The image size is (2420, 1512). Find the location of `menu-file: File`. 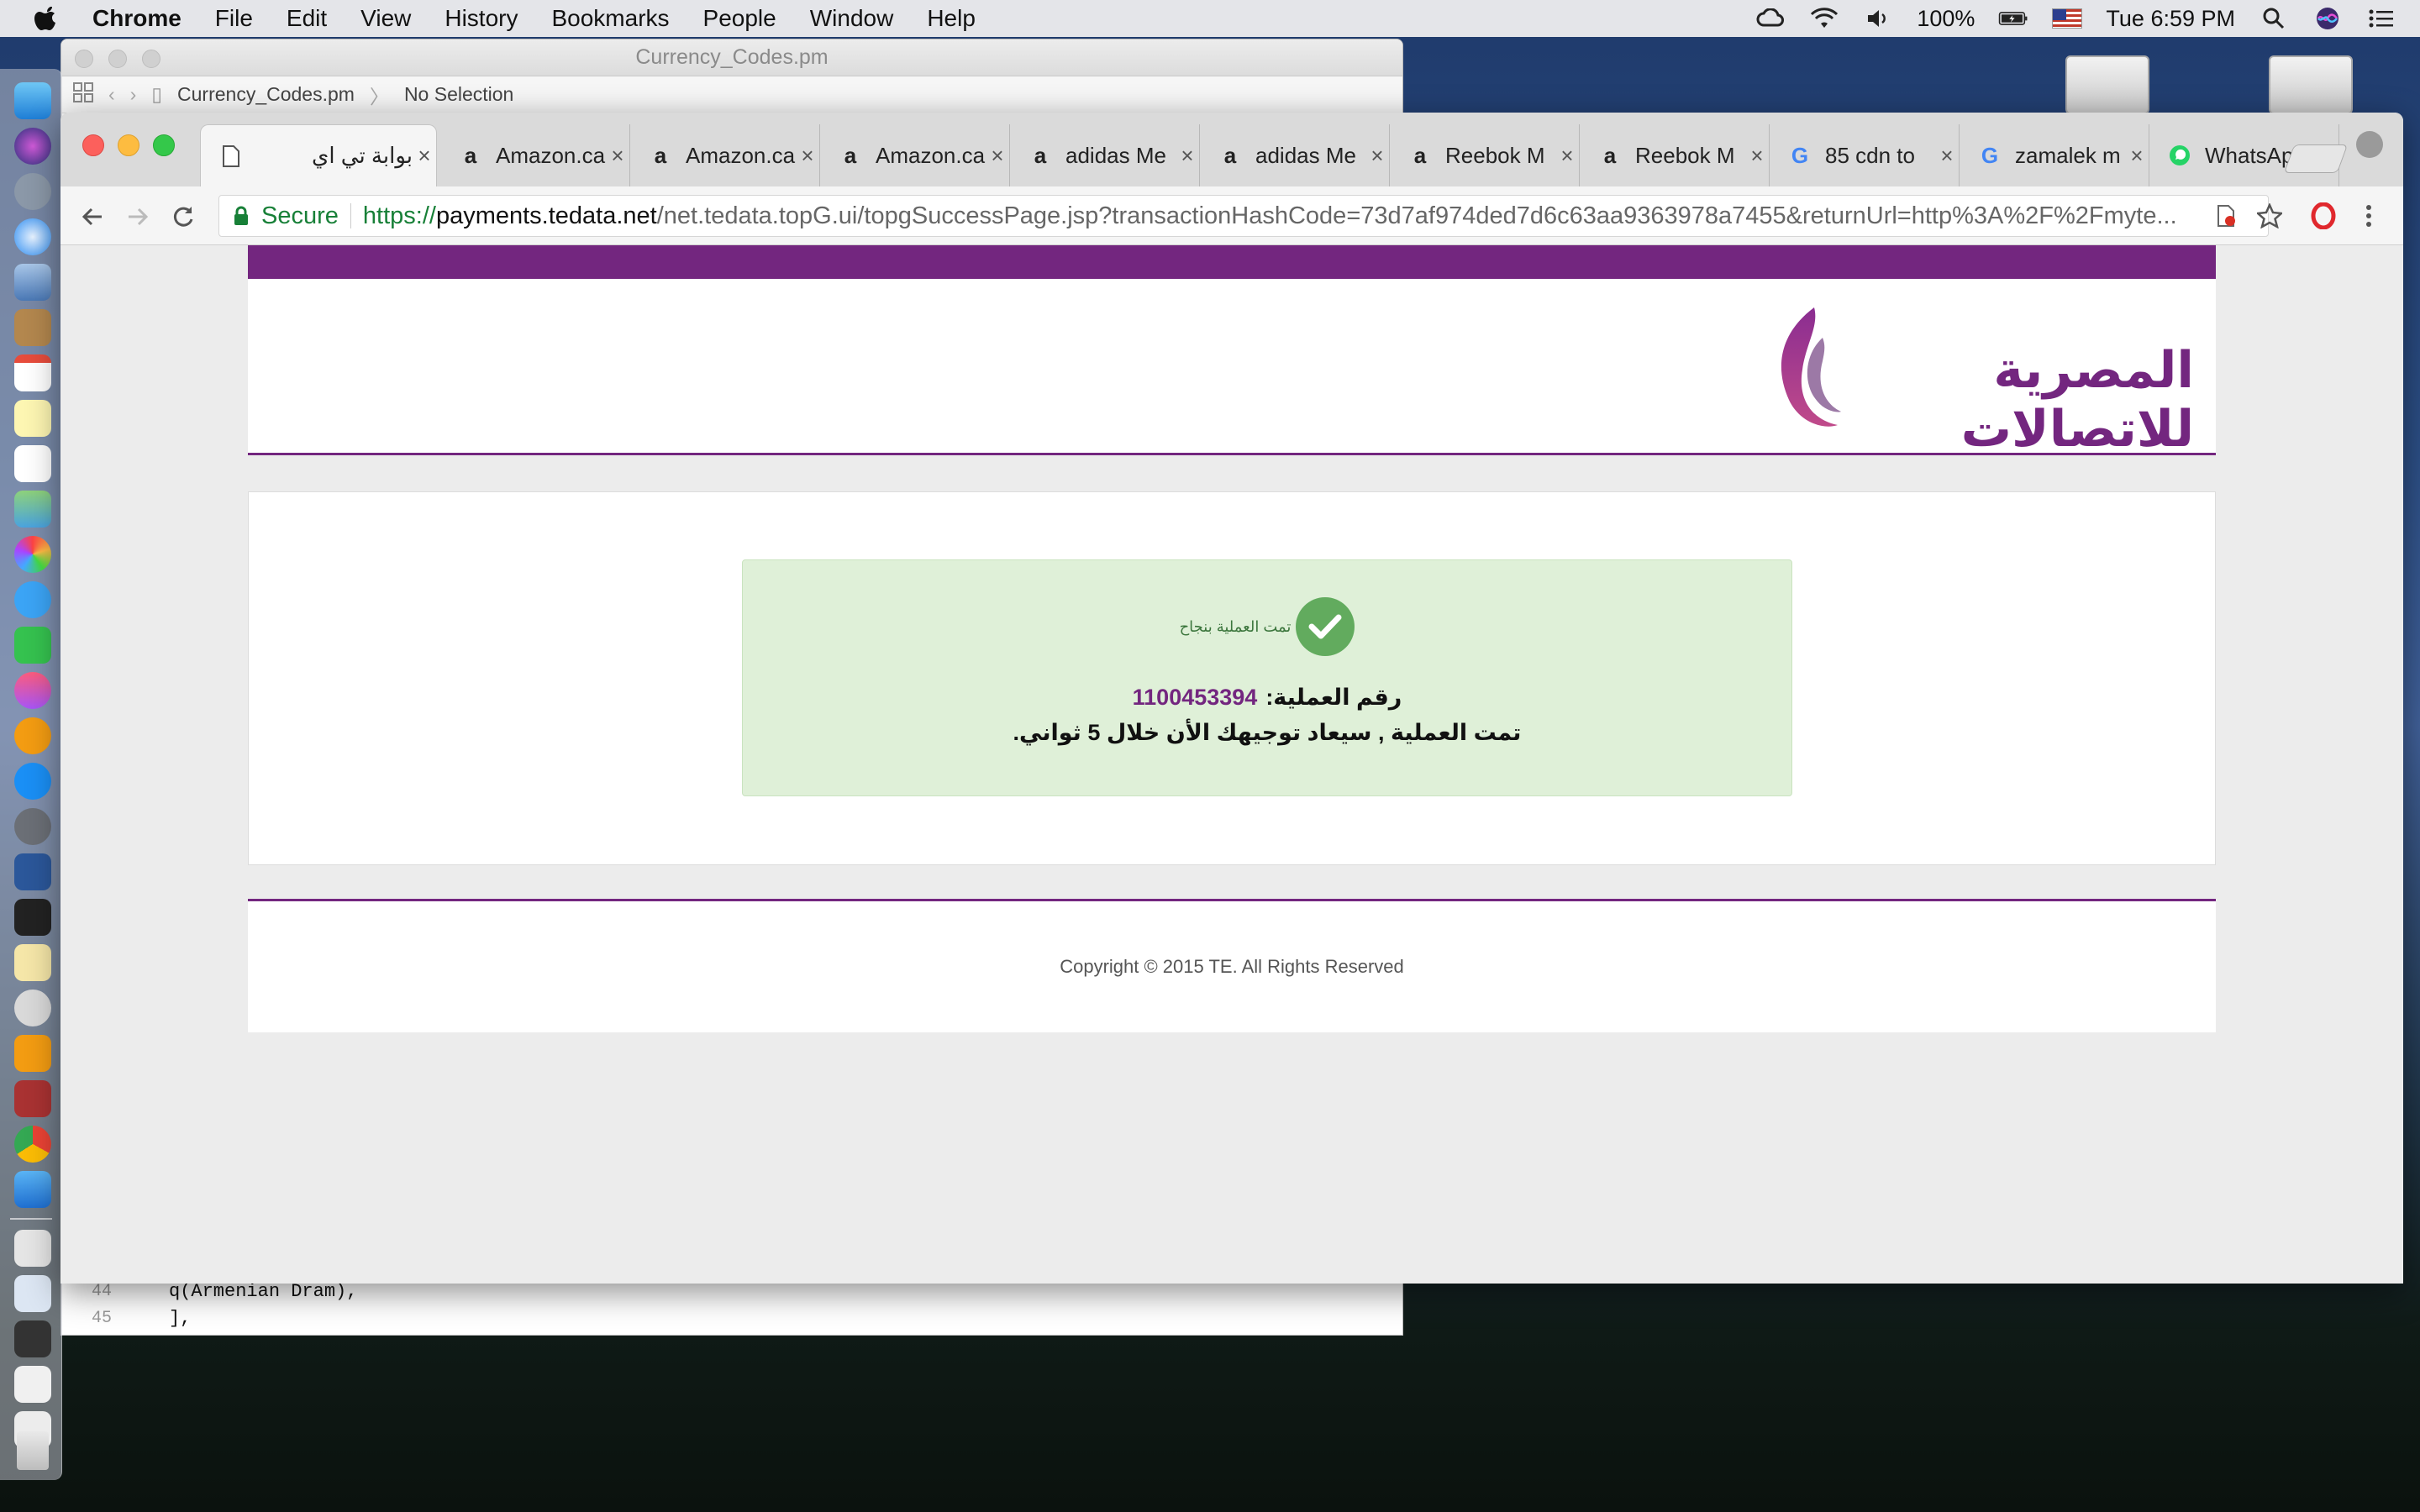

menu-file: File is located at coordinates (234, 18).